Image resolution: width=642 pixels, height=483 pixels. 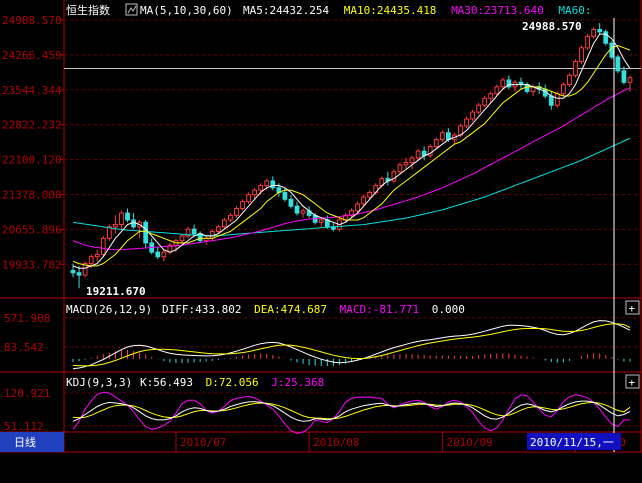 I want to click on macd-y-tick-label: 571.908, so click(x=27, y=318).